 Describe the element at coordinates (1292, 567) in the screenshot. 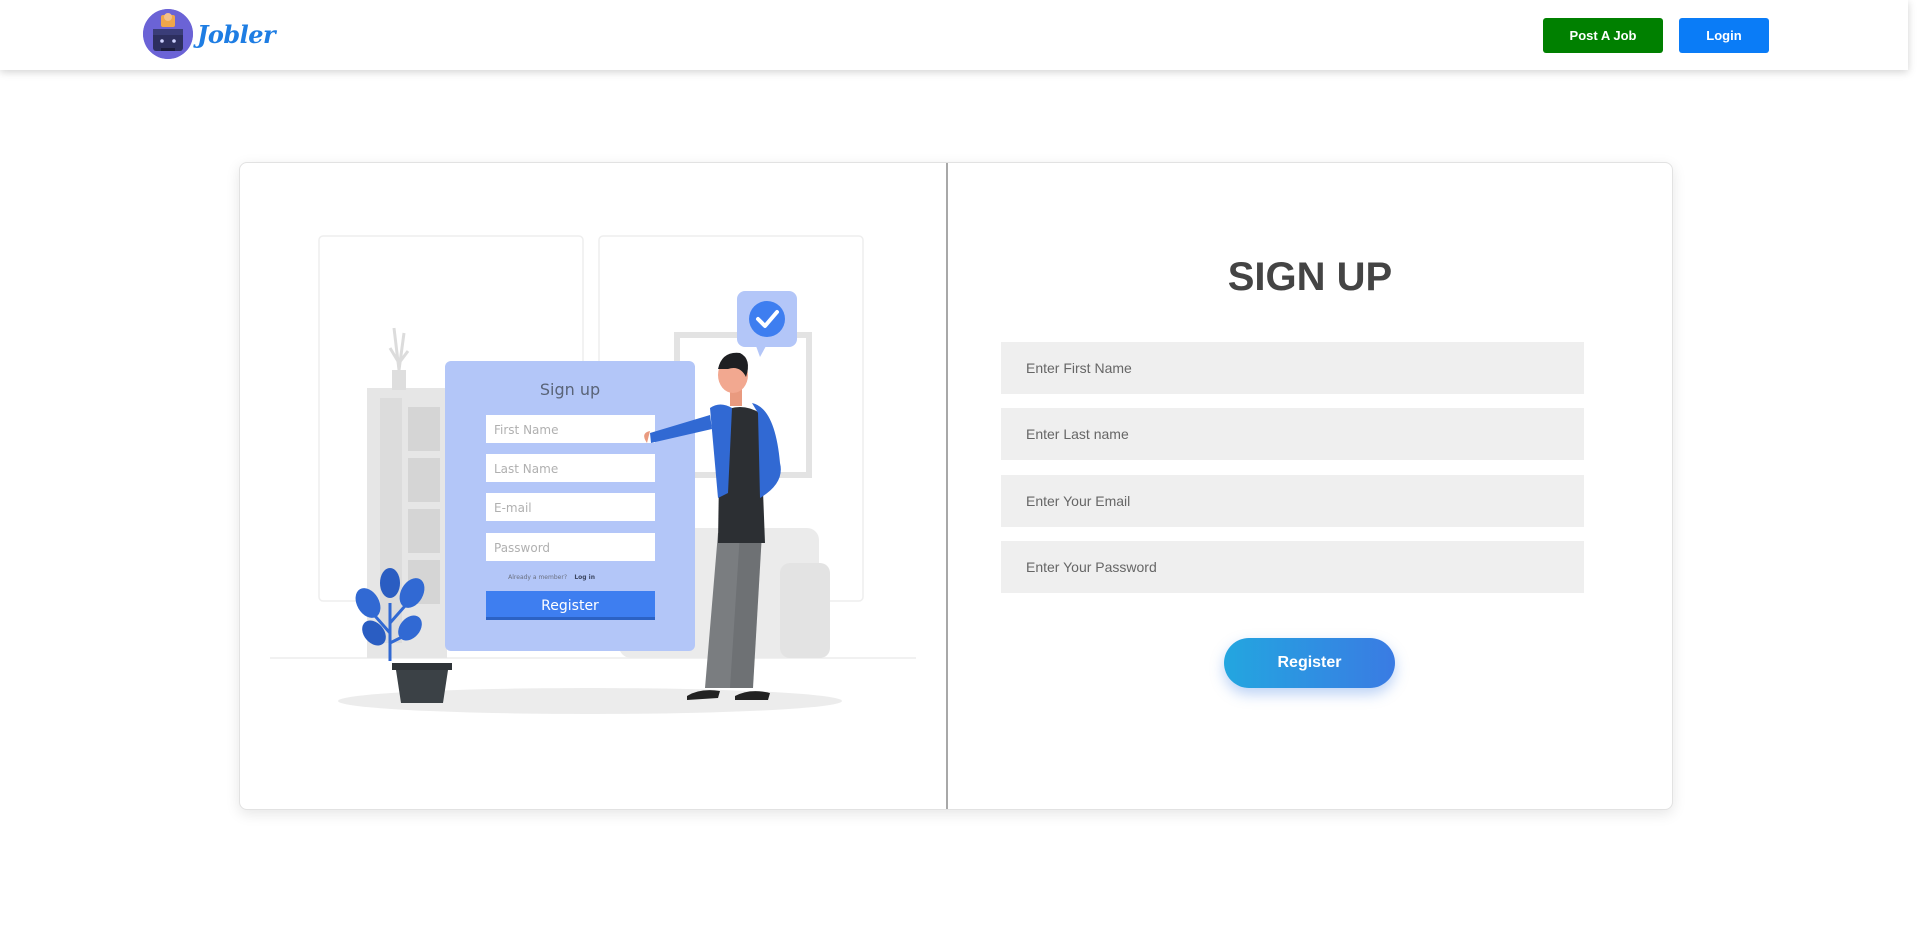

I see `password-input` at that location.